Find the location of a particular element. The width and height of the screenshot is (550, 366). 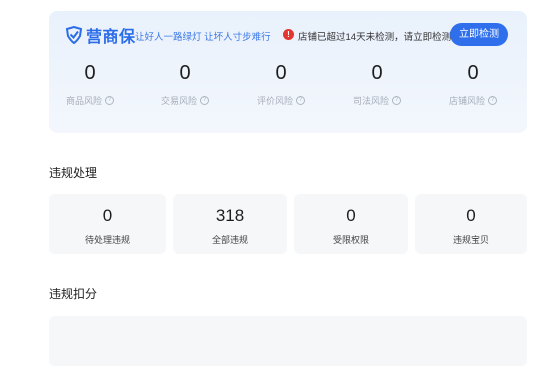

metric-label: 评价风险 is located at coordinates (274, 101).